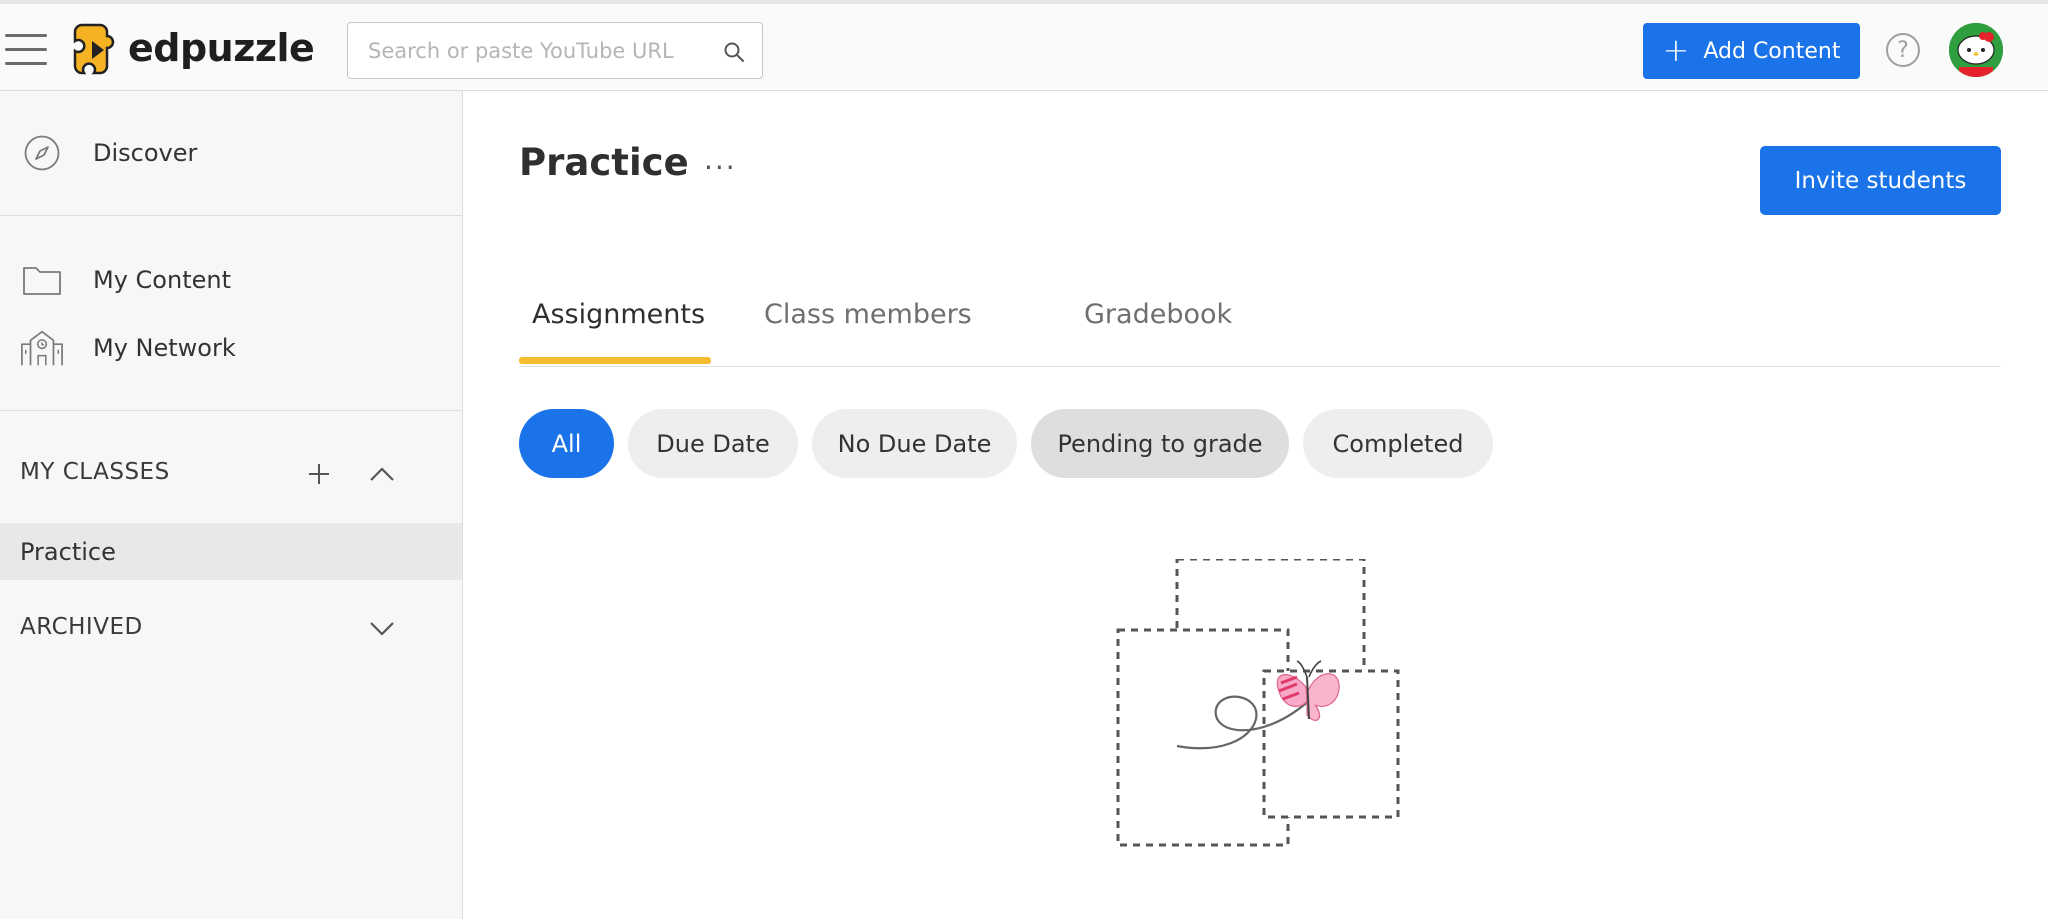 The width and height of the screenshot is (2048, 919). What do you see at coordinates (42, 153) in the screenshot?
I see `compass-icon` at bounding box center [42, 153].